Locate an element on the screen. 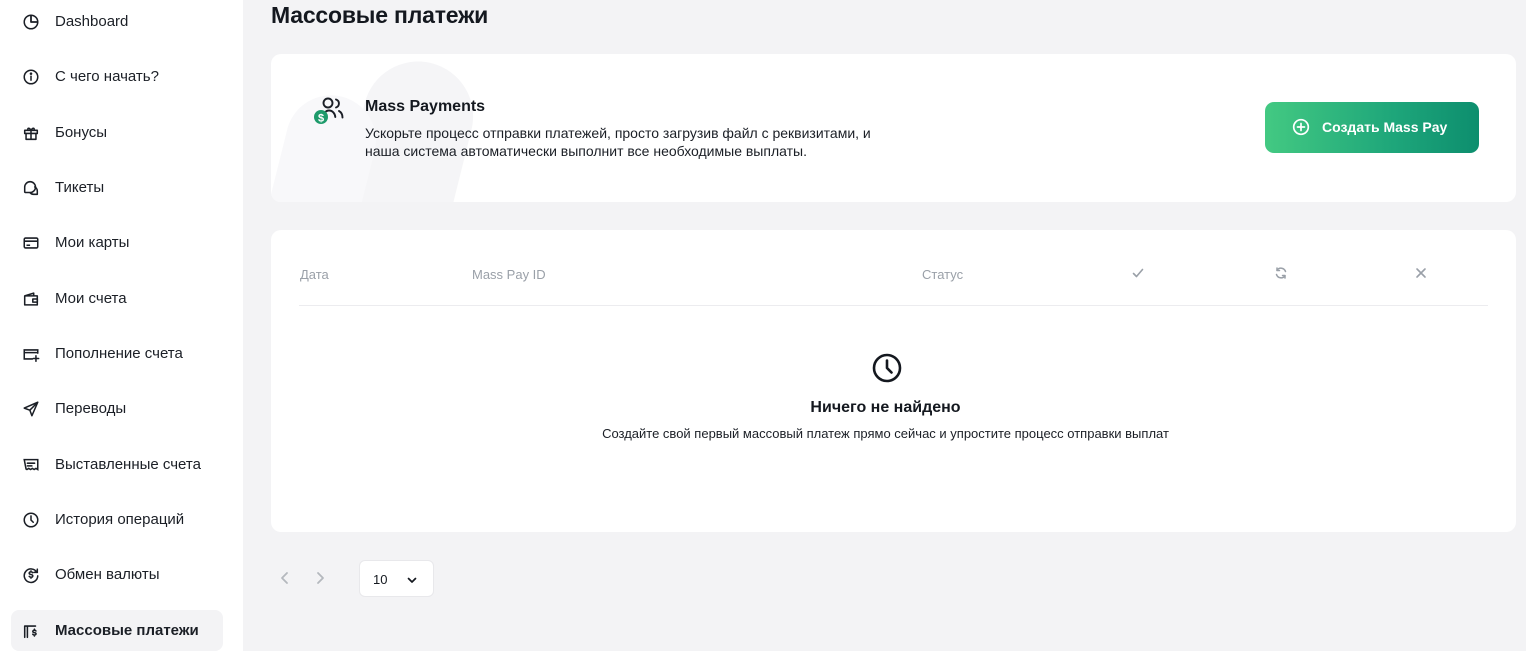 Image resolution: width=1526 pixels, height=651 pixels. chevron-down-icon is located at coordinates (412, 579).